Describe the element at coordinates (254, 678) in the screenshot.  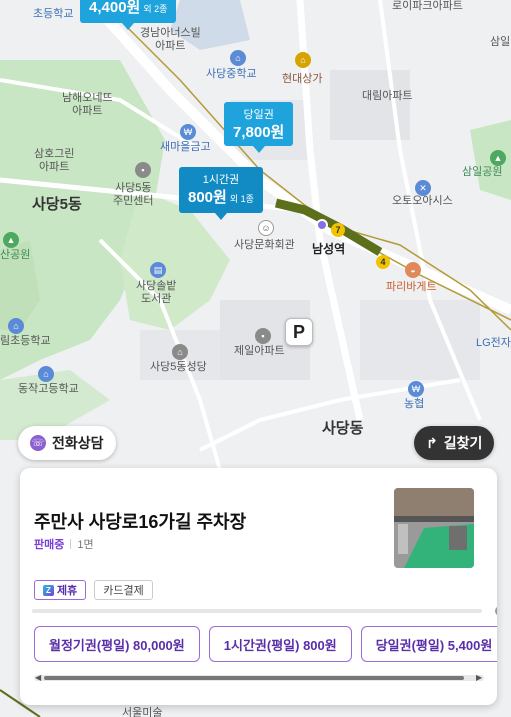
I see `scrollbar-thumb` at that location.